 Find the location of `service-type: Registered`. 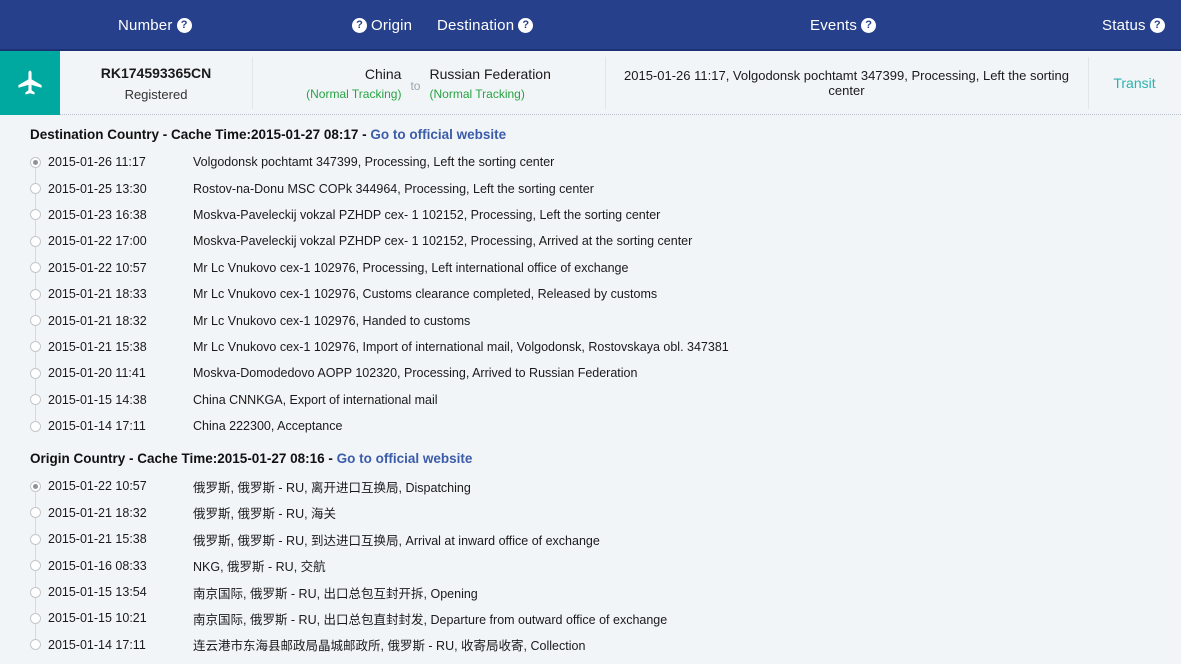

service-type: Registered is located at coordinates (156, 94).